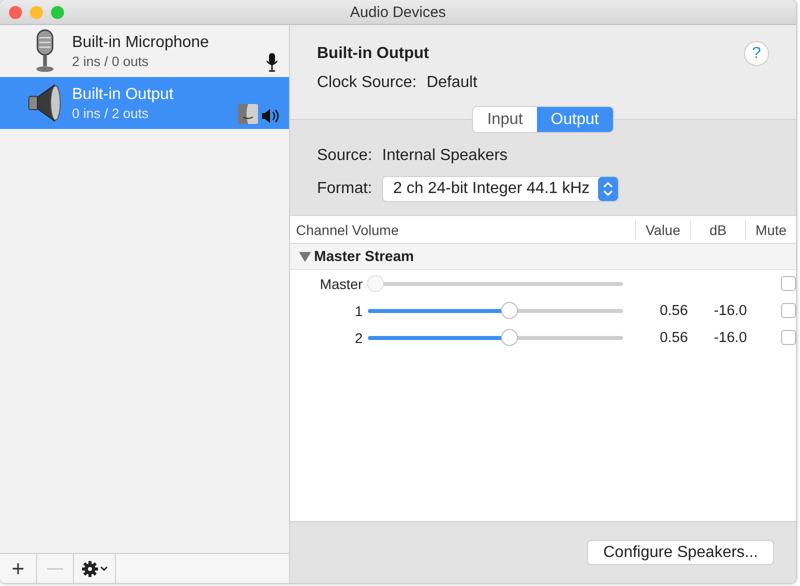  Describe the element at coordinates (500, 189) in the screenshot. I see `format-dropdown: 2 ch 24-bit Integer 44.1 kHz` at that location.